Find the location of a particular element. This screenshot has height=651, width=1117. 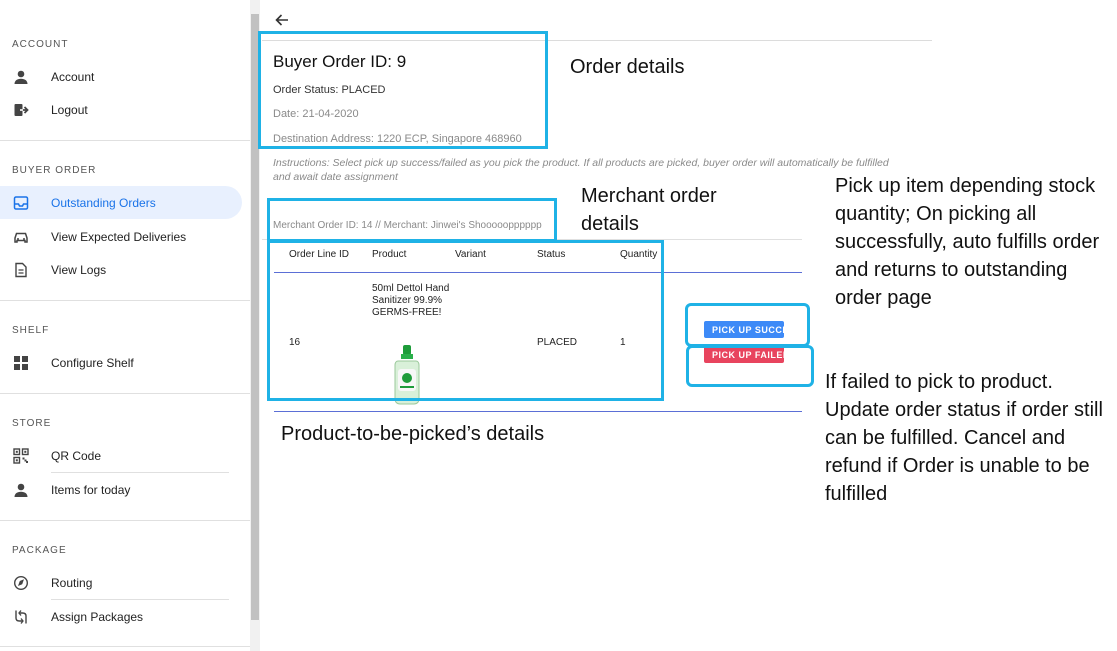

sidebar-item-items-for-today: Items for today is located at coordinates (121, 489).